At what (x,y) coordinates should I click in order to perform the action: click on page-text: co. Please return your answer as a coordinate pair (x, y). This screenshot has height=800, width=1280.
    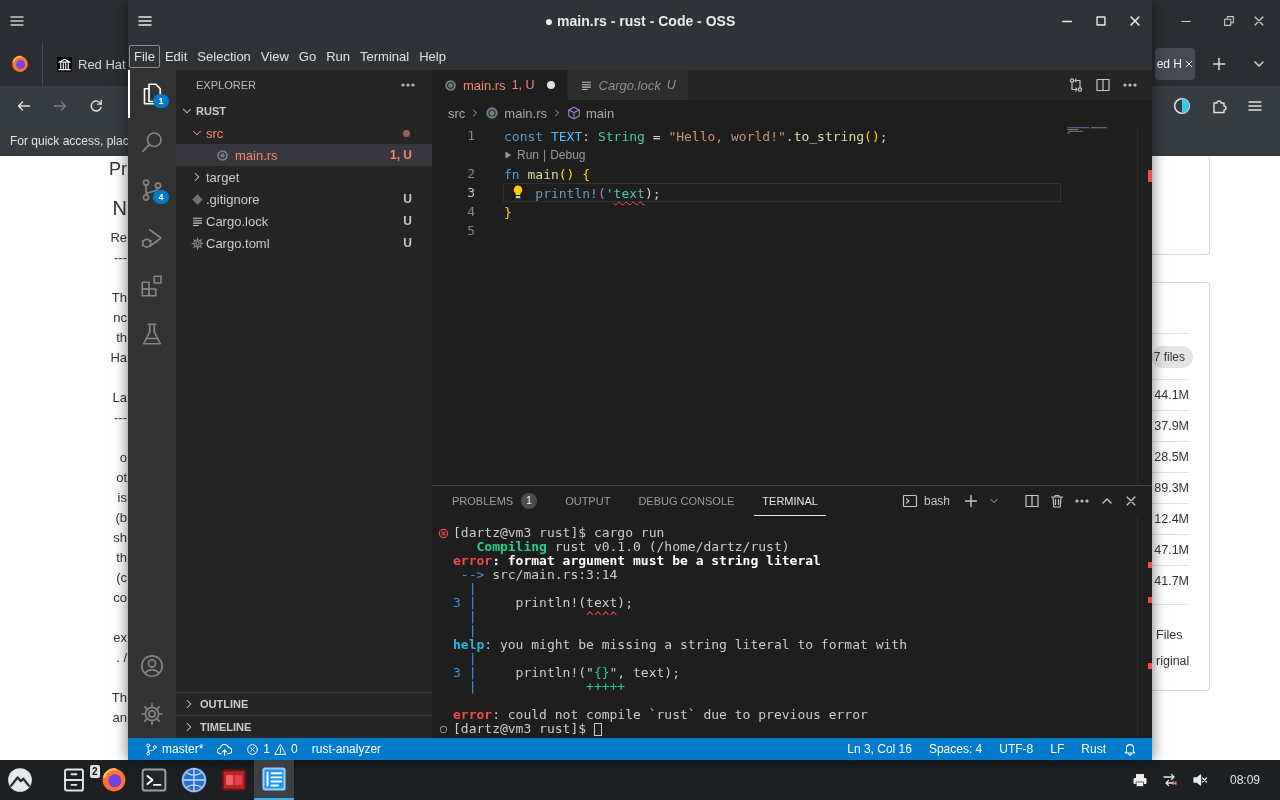
    Looking at the image, I should click on (119, 598).